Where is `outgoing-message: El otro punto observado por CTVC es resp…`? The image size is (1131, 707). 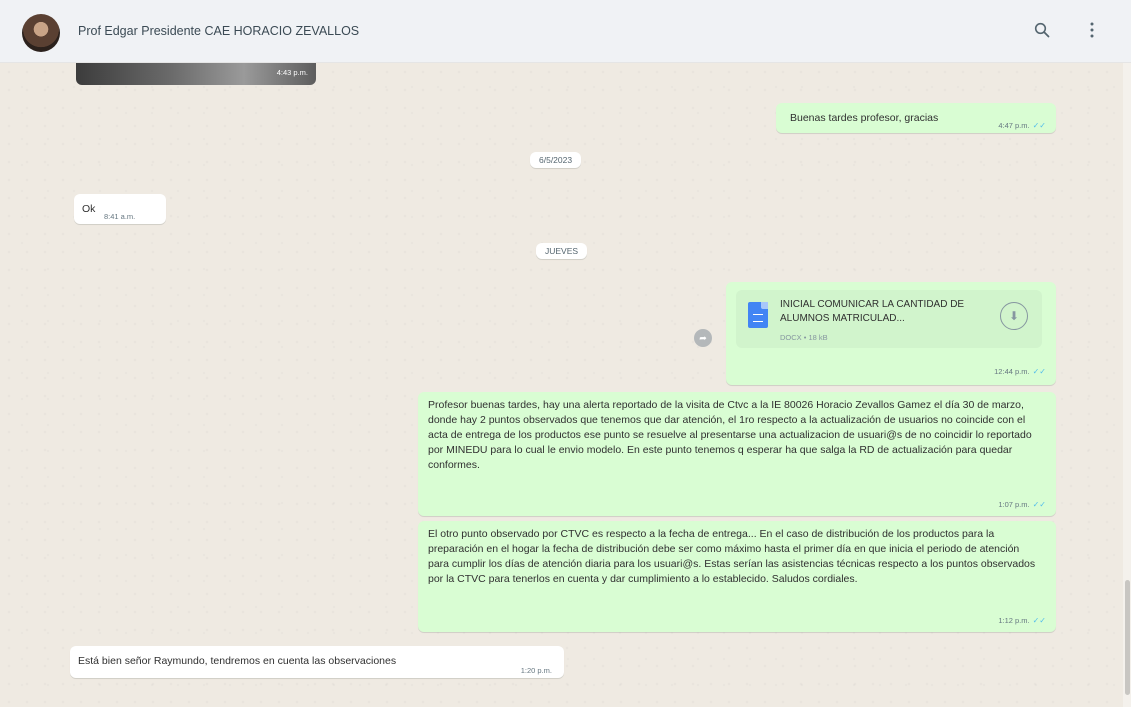
outgoing-message: El otro punto observado por CTVC es resp… is located at coordinates (737, 576).